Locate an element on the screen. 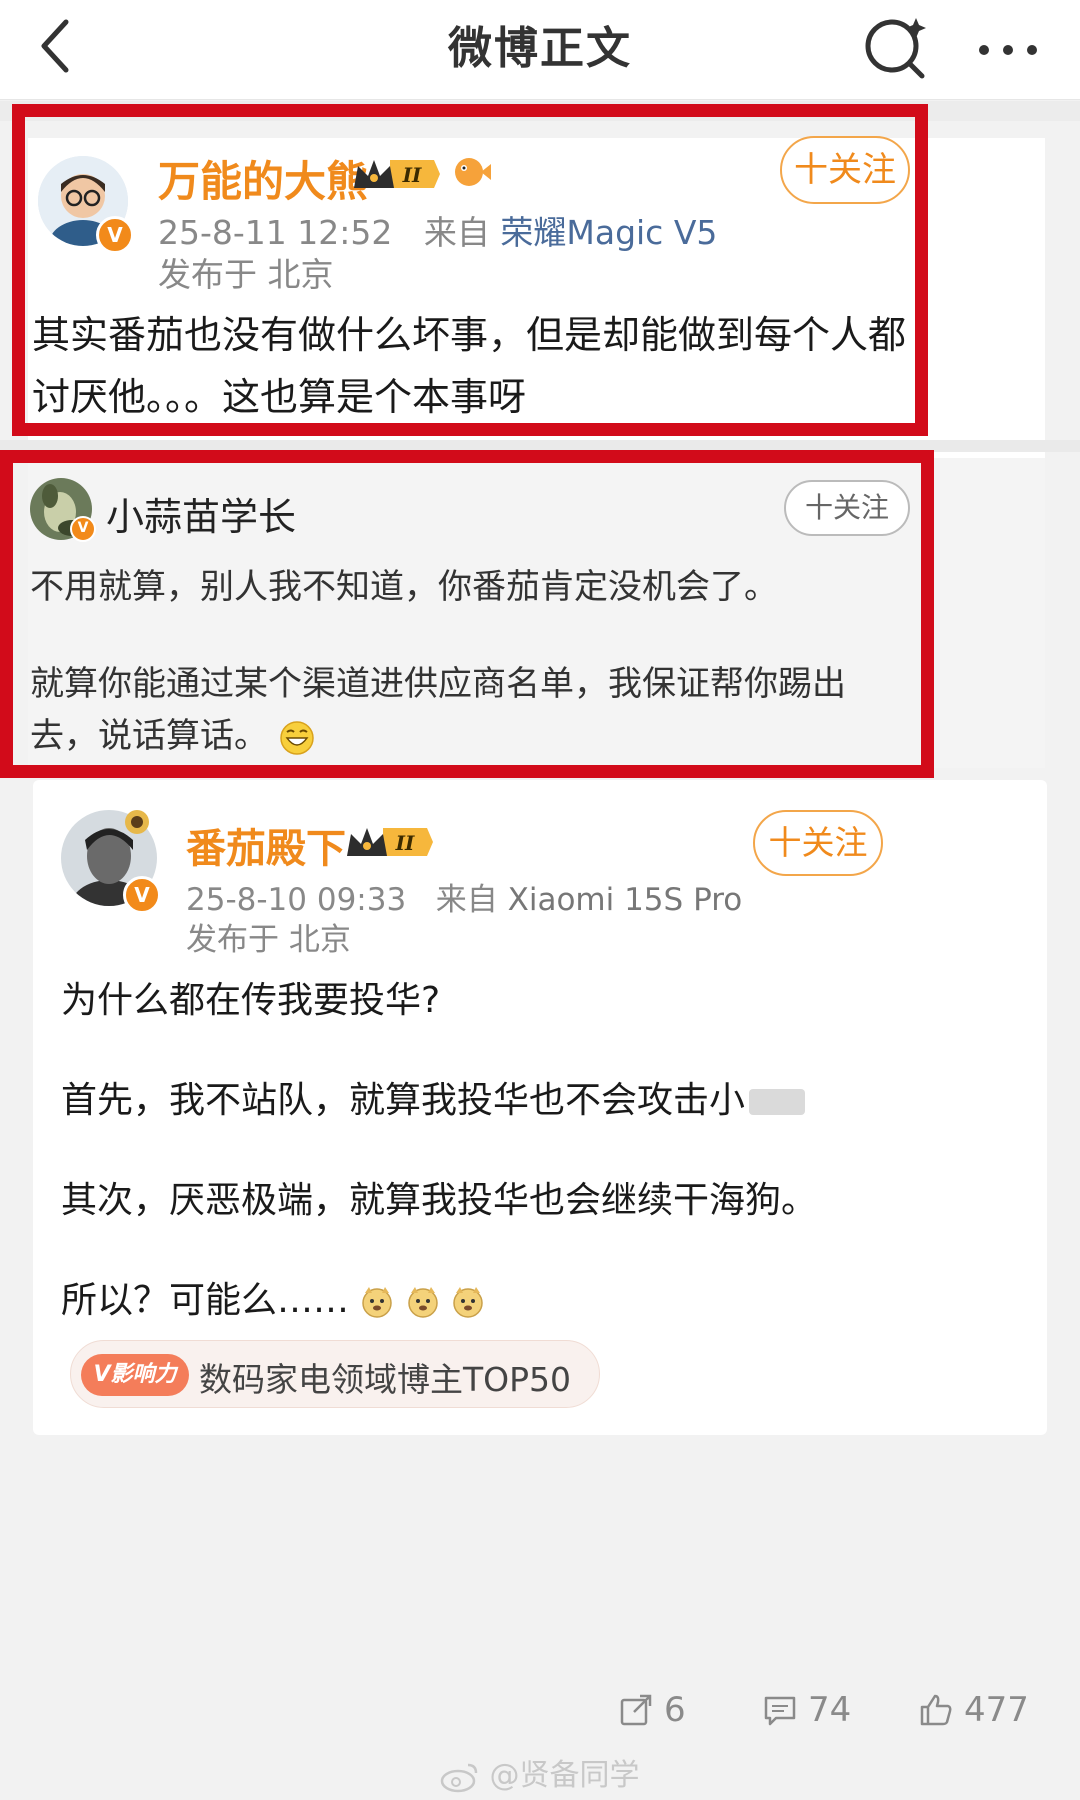 This screenshot has width=1080, height=1800. blurred-text is located at coordinates (777, 1102).